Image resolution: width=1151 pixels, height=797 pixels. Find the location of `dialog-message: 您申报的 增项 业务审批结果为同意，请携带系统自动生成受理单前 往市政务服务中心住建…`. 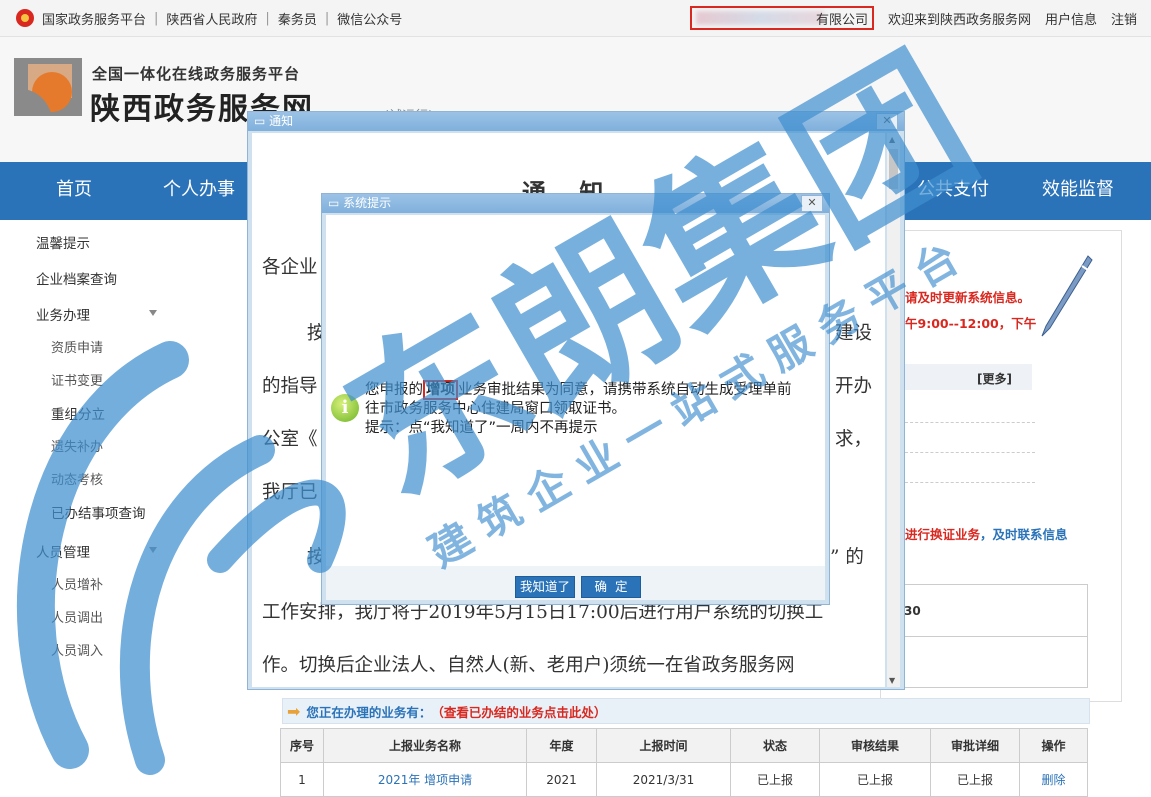

dialog-message: 您申报的 增项 业务审批结果为同意，请携带系统自动生成受理单前 往市政务服务中心住建… is located at coordinates (578, 409).